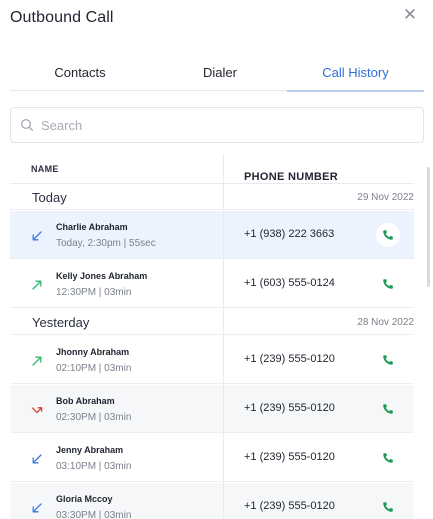 This screenshot has width=433, height=519. Describe the element at coordinates (223, 336) in the screenshot. I see `column-divider` at that location.